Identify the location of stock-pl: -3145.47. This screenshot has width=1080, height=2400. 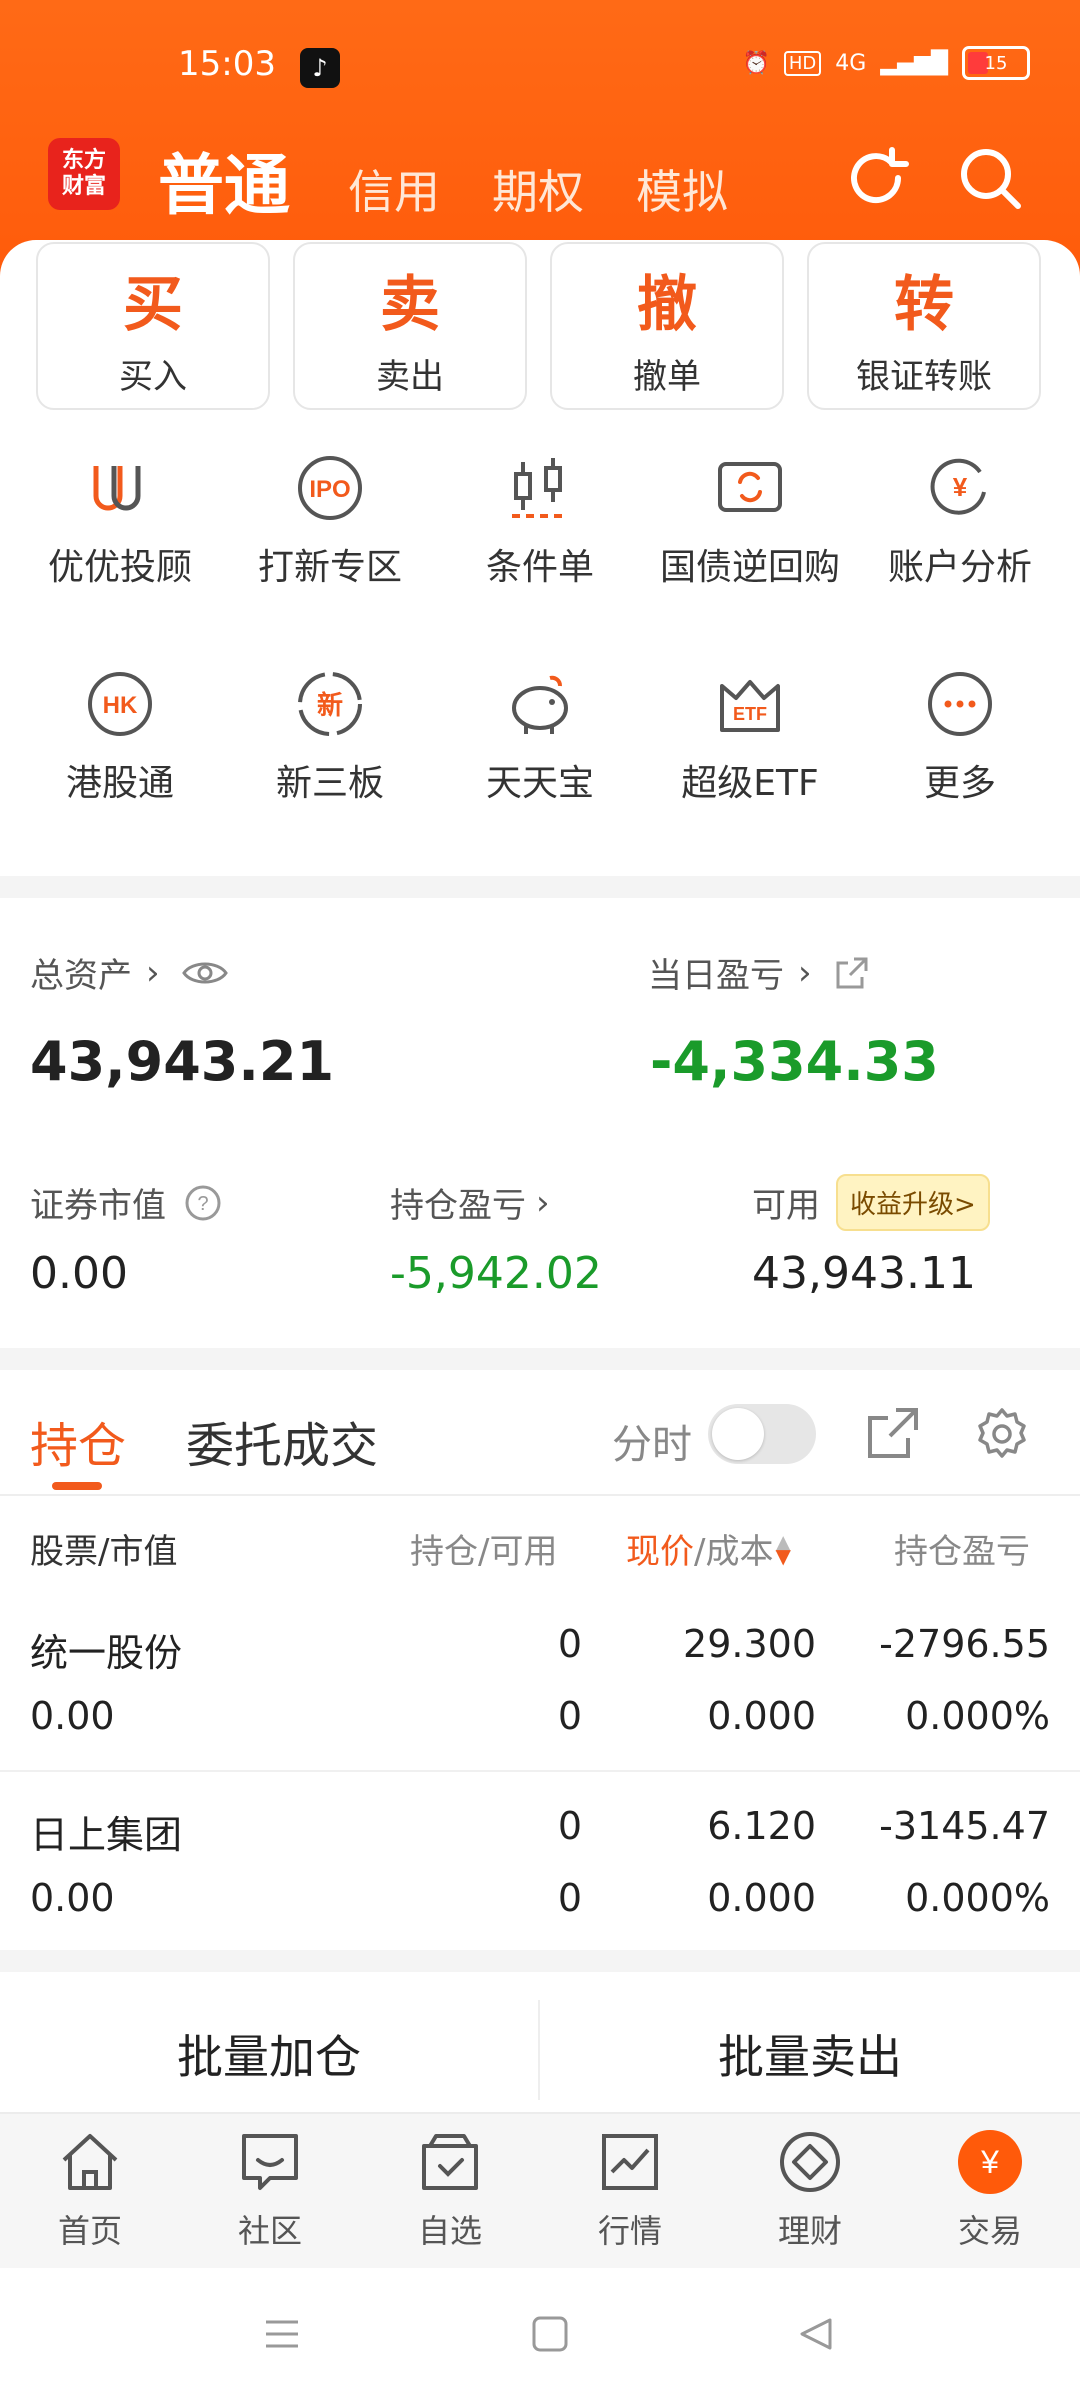
(964, 1826).